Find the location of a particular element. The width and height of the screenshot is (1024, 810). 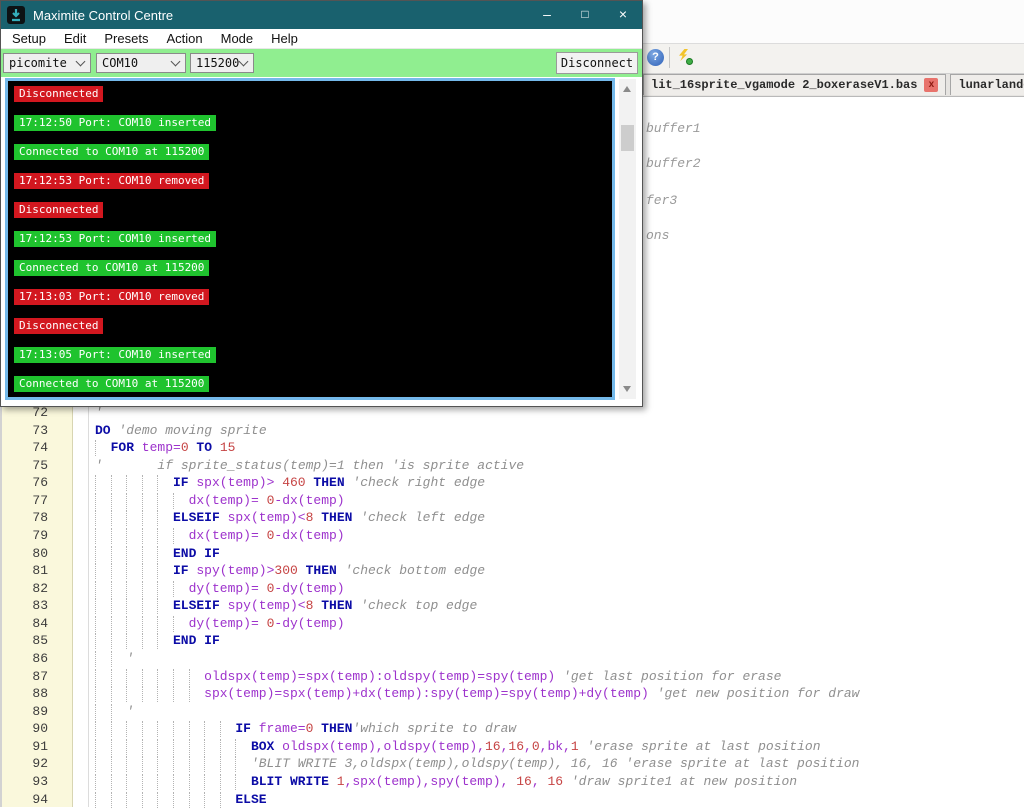

minimize-button: – is located at coordinates (547, 15).